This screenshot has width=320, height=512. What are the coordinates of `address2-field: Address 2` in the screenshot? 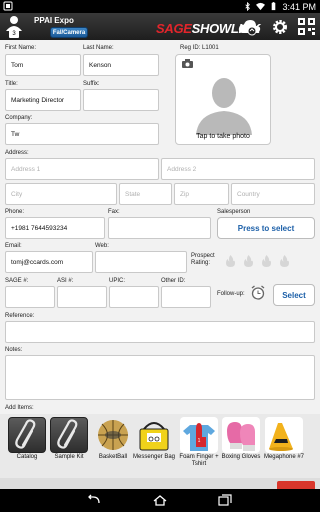 It's located at (238, 169).